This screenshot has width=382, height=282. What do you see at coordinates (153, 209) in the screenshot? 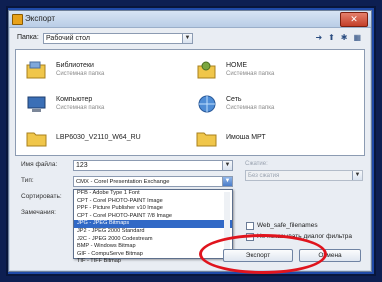
I see `type-option: PPF - Picture Publisher v10 Image` at bounding box center [153, 209].